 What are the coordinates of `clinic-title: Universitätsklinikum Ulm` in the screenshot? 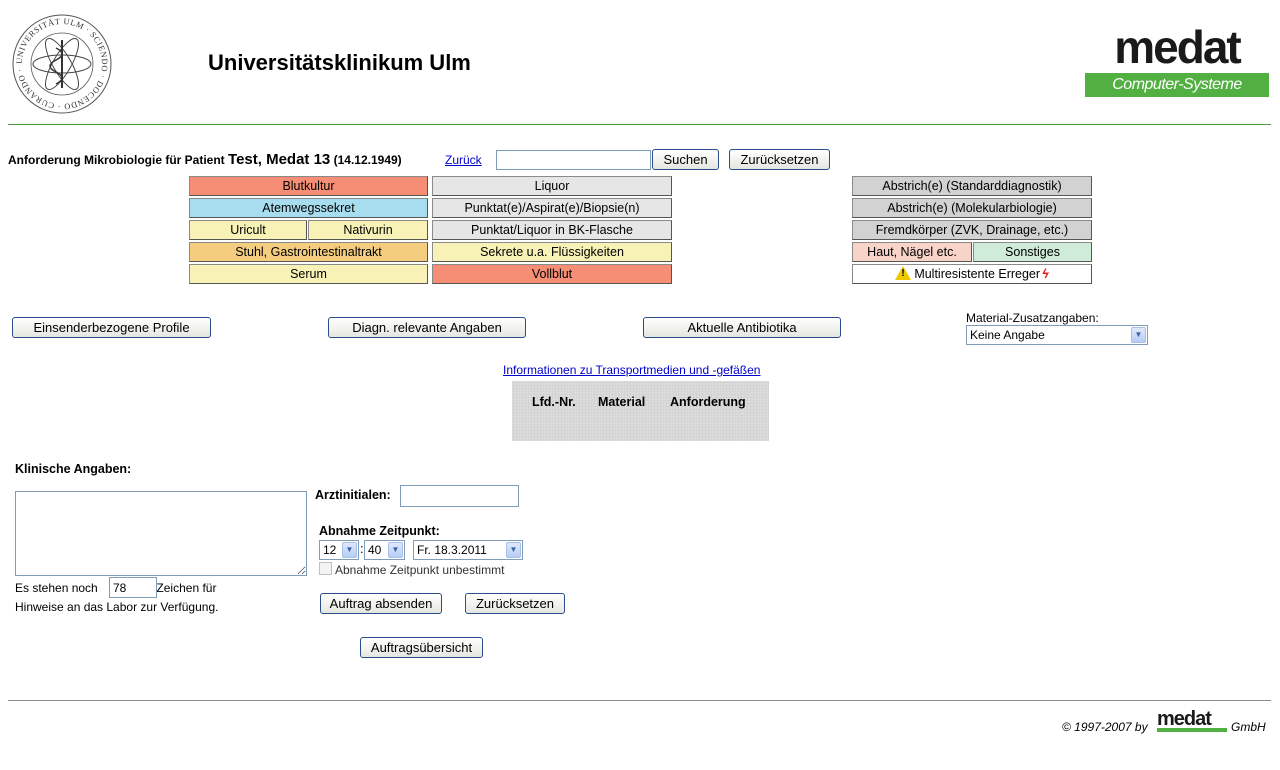 It's located at (339, 62).